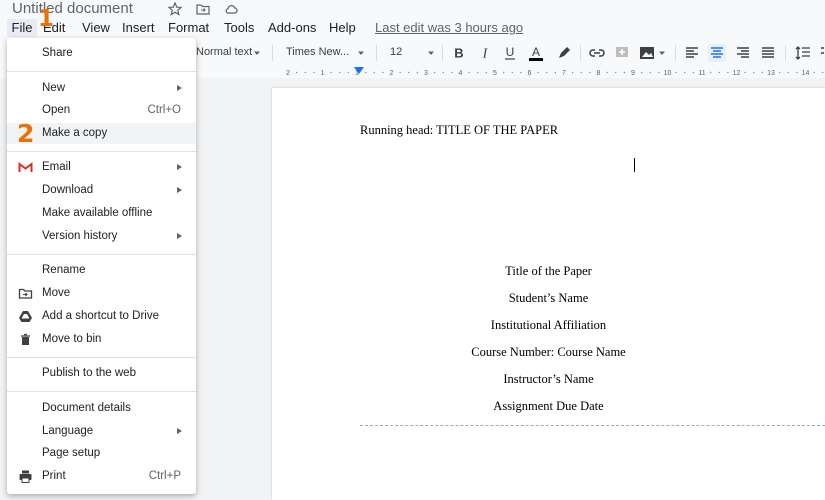 This screenshot has height=500, width=825. What do you see at coordinates (22, 28) in the screenshot?
I see `menu-file: File` at bounding box center [22, 28].